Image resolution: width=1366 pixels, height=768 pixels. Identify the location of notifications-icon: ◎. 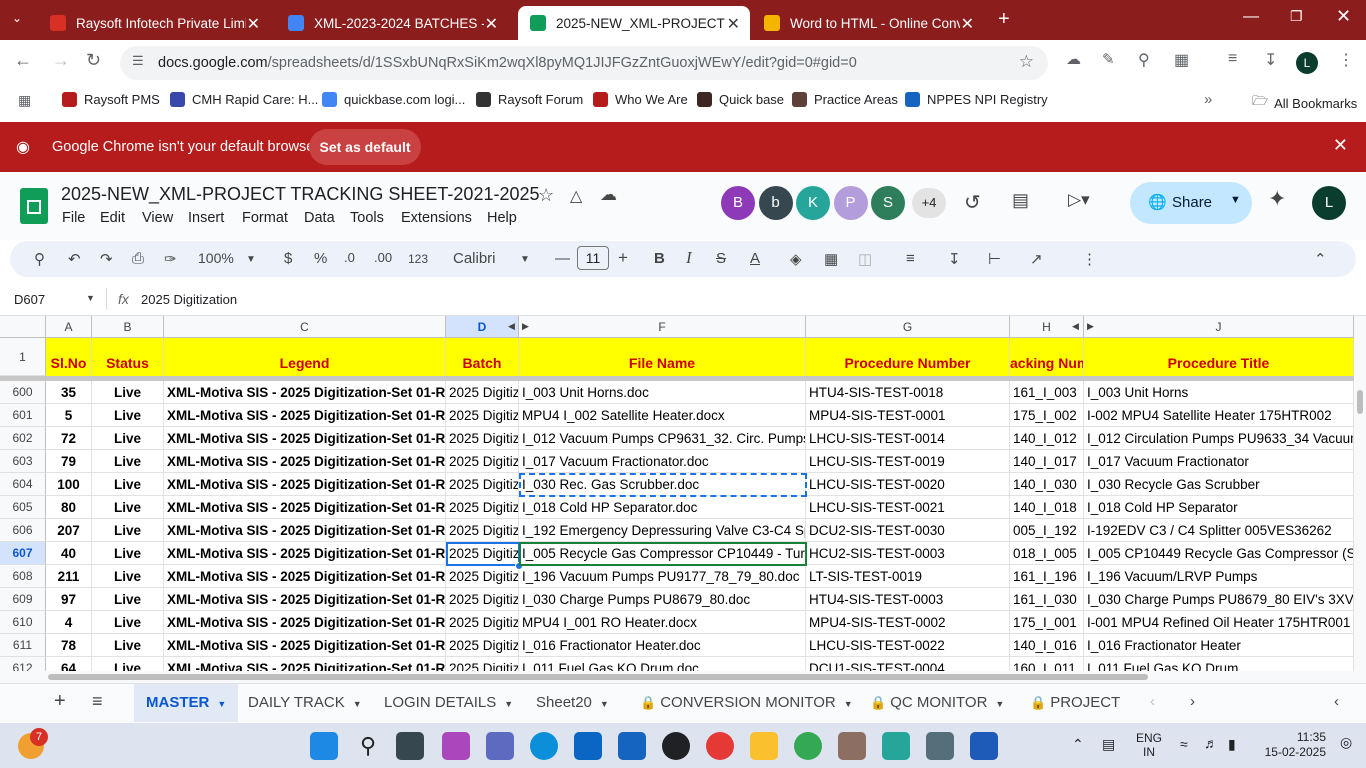
(1346, 742).